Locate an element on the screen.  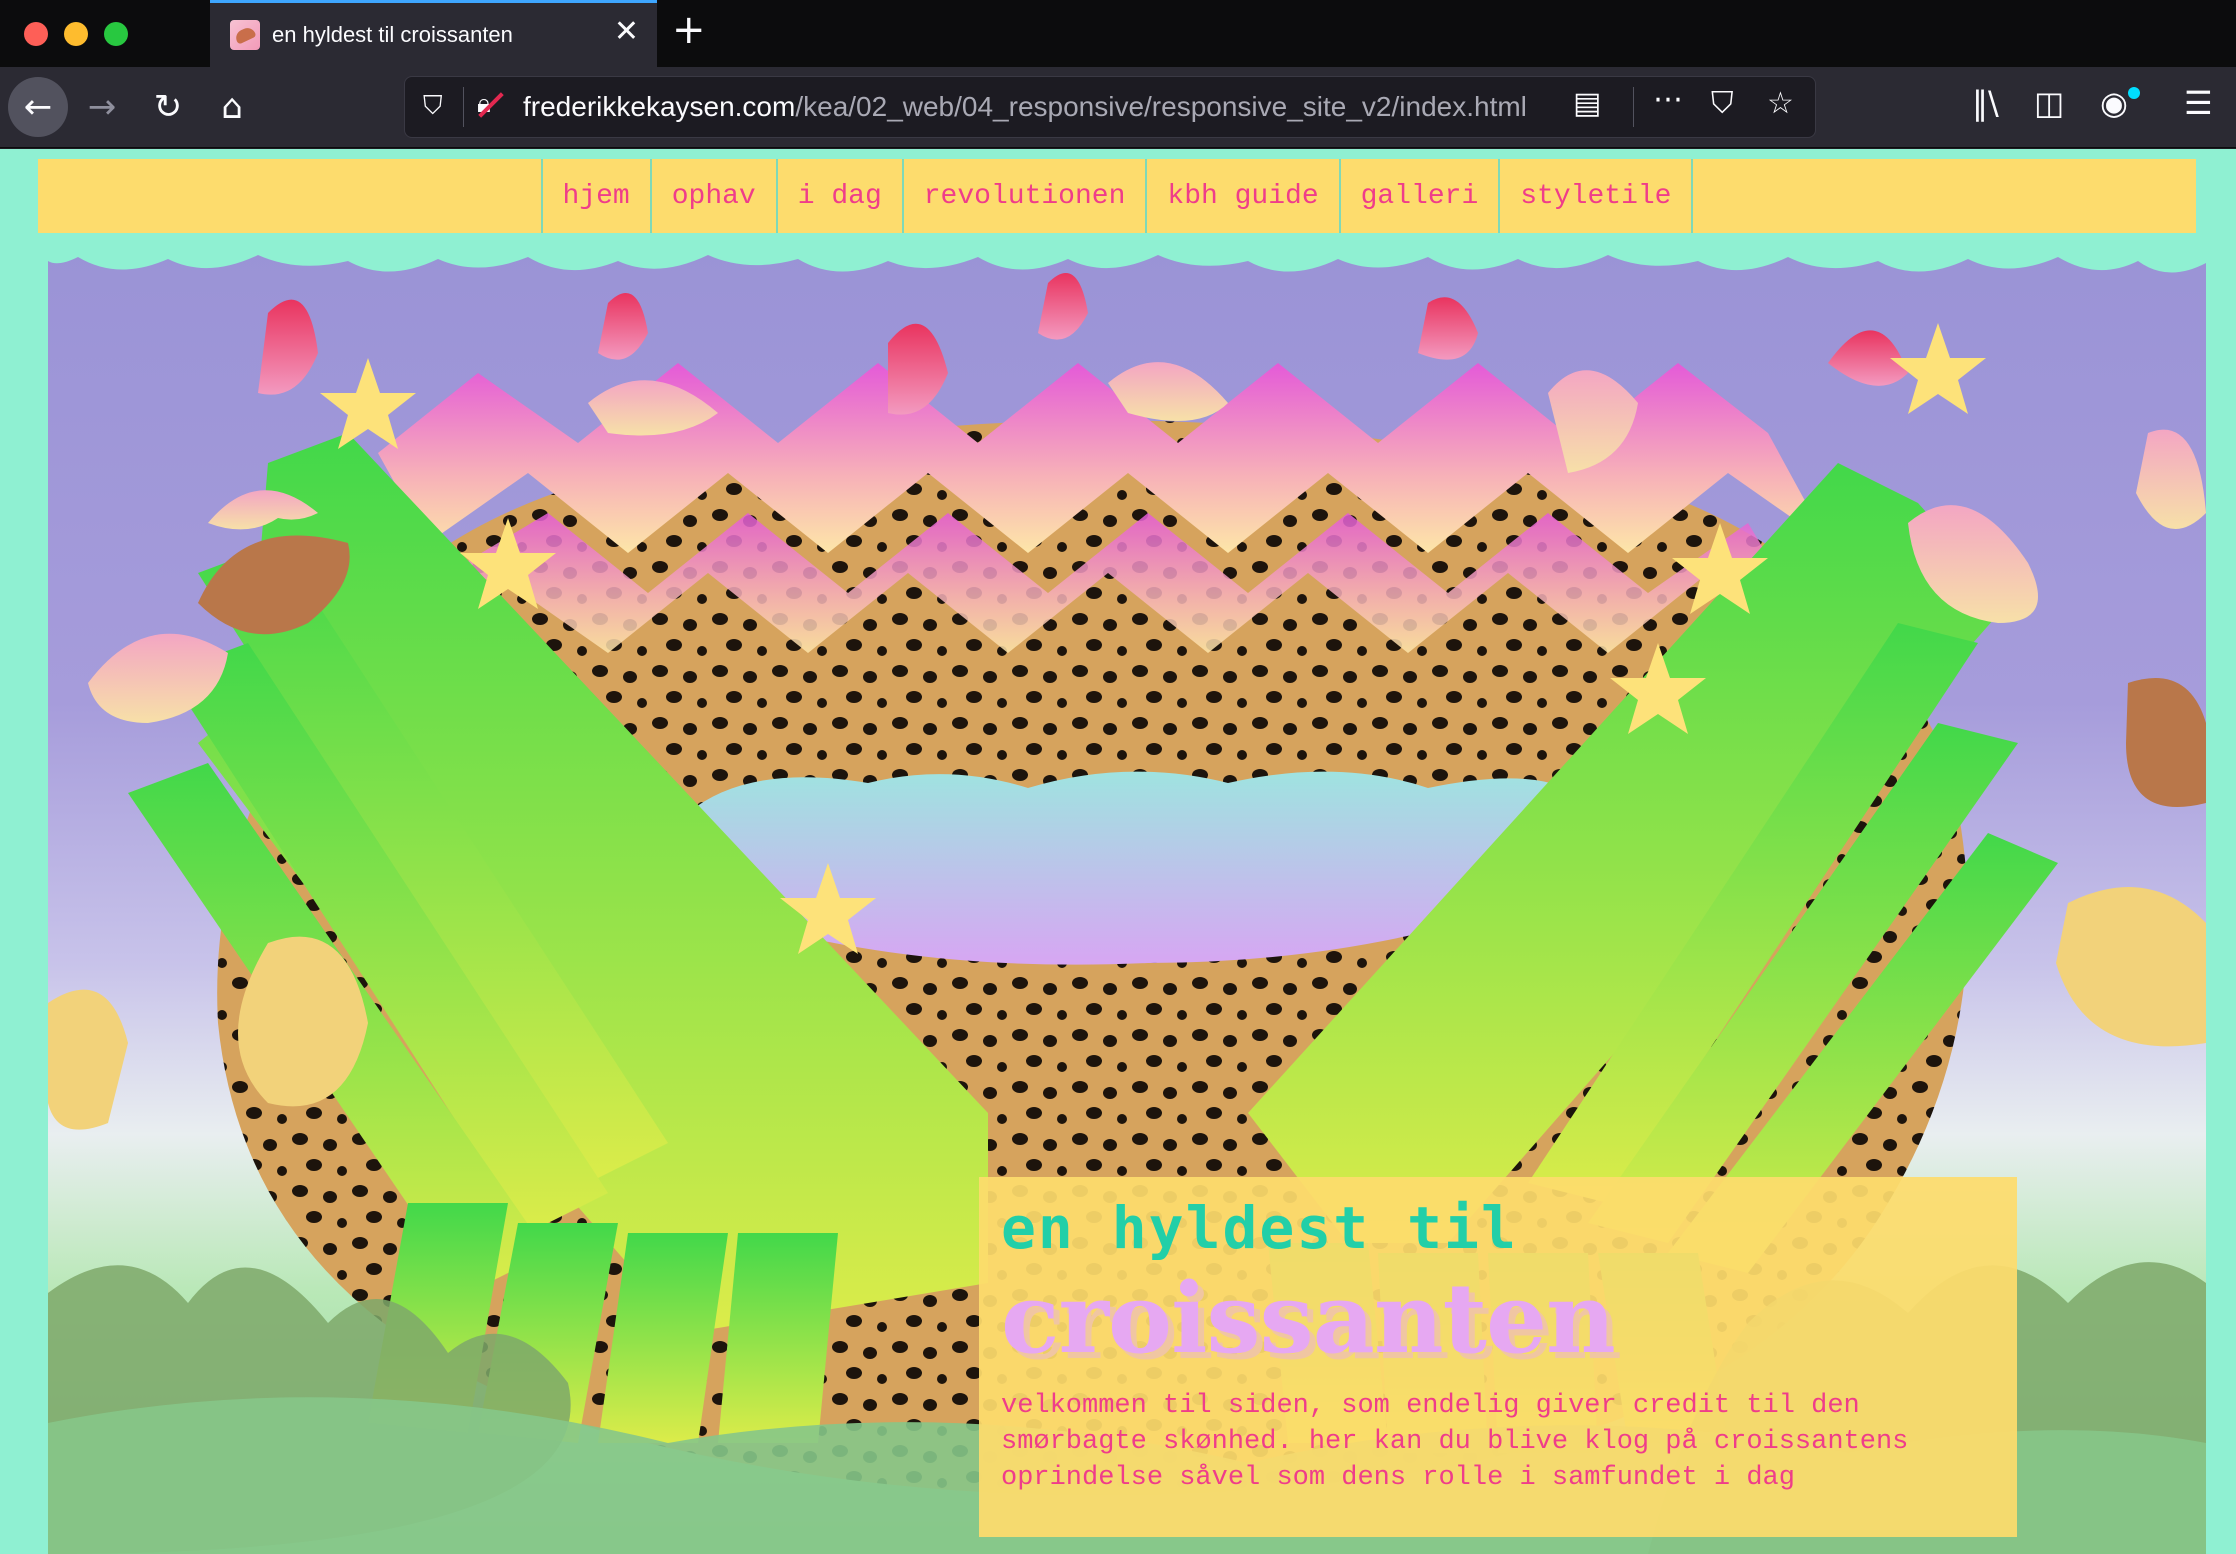
hero-kicker: en hyldest til is located at coordinates (1259, 1228).